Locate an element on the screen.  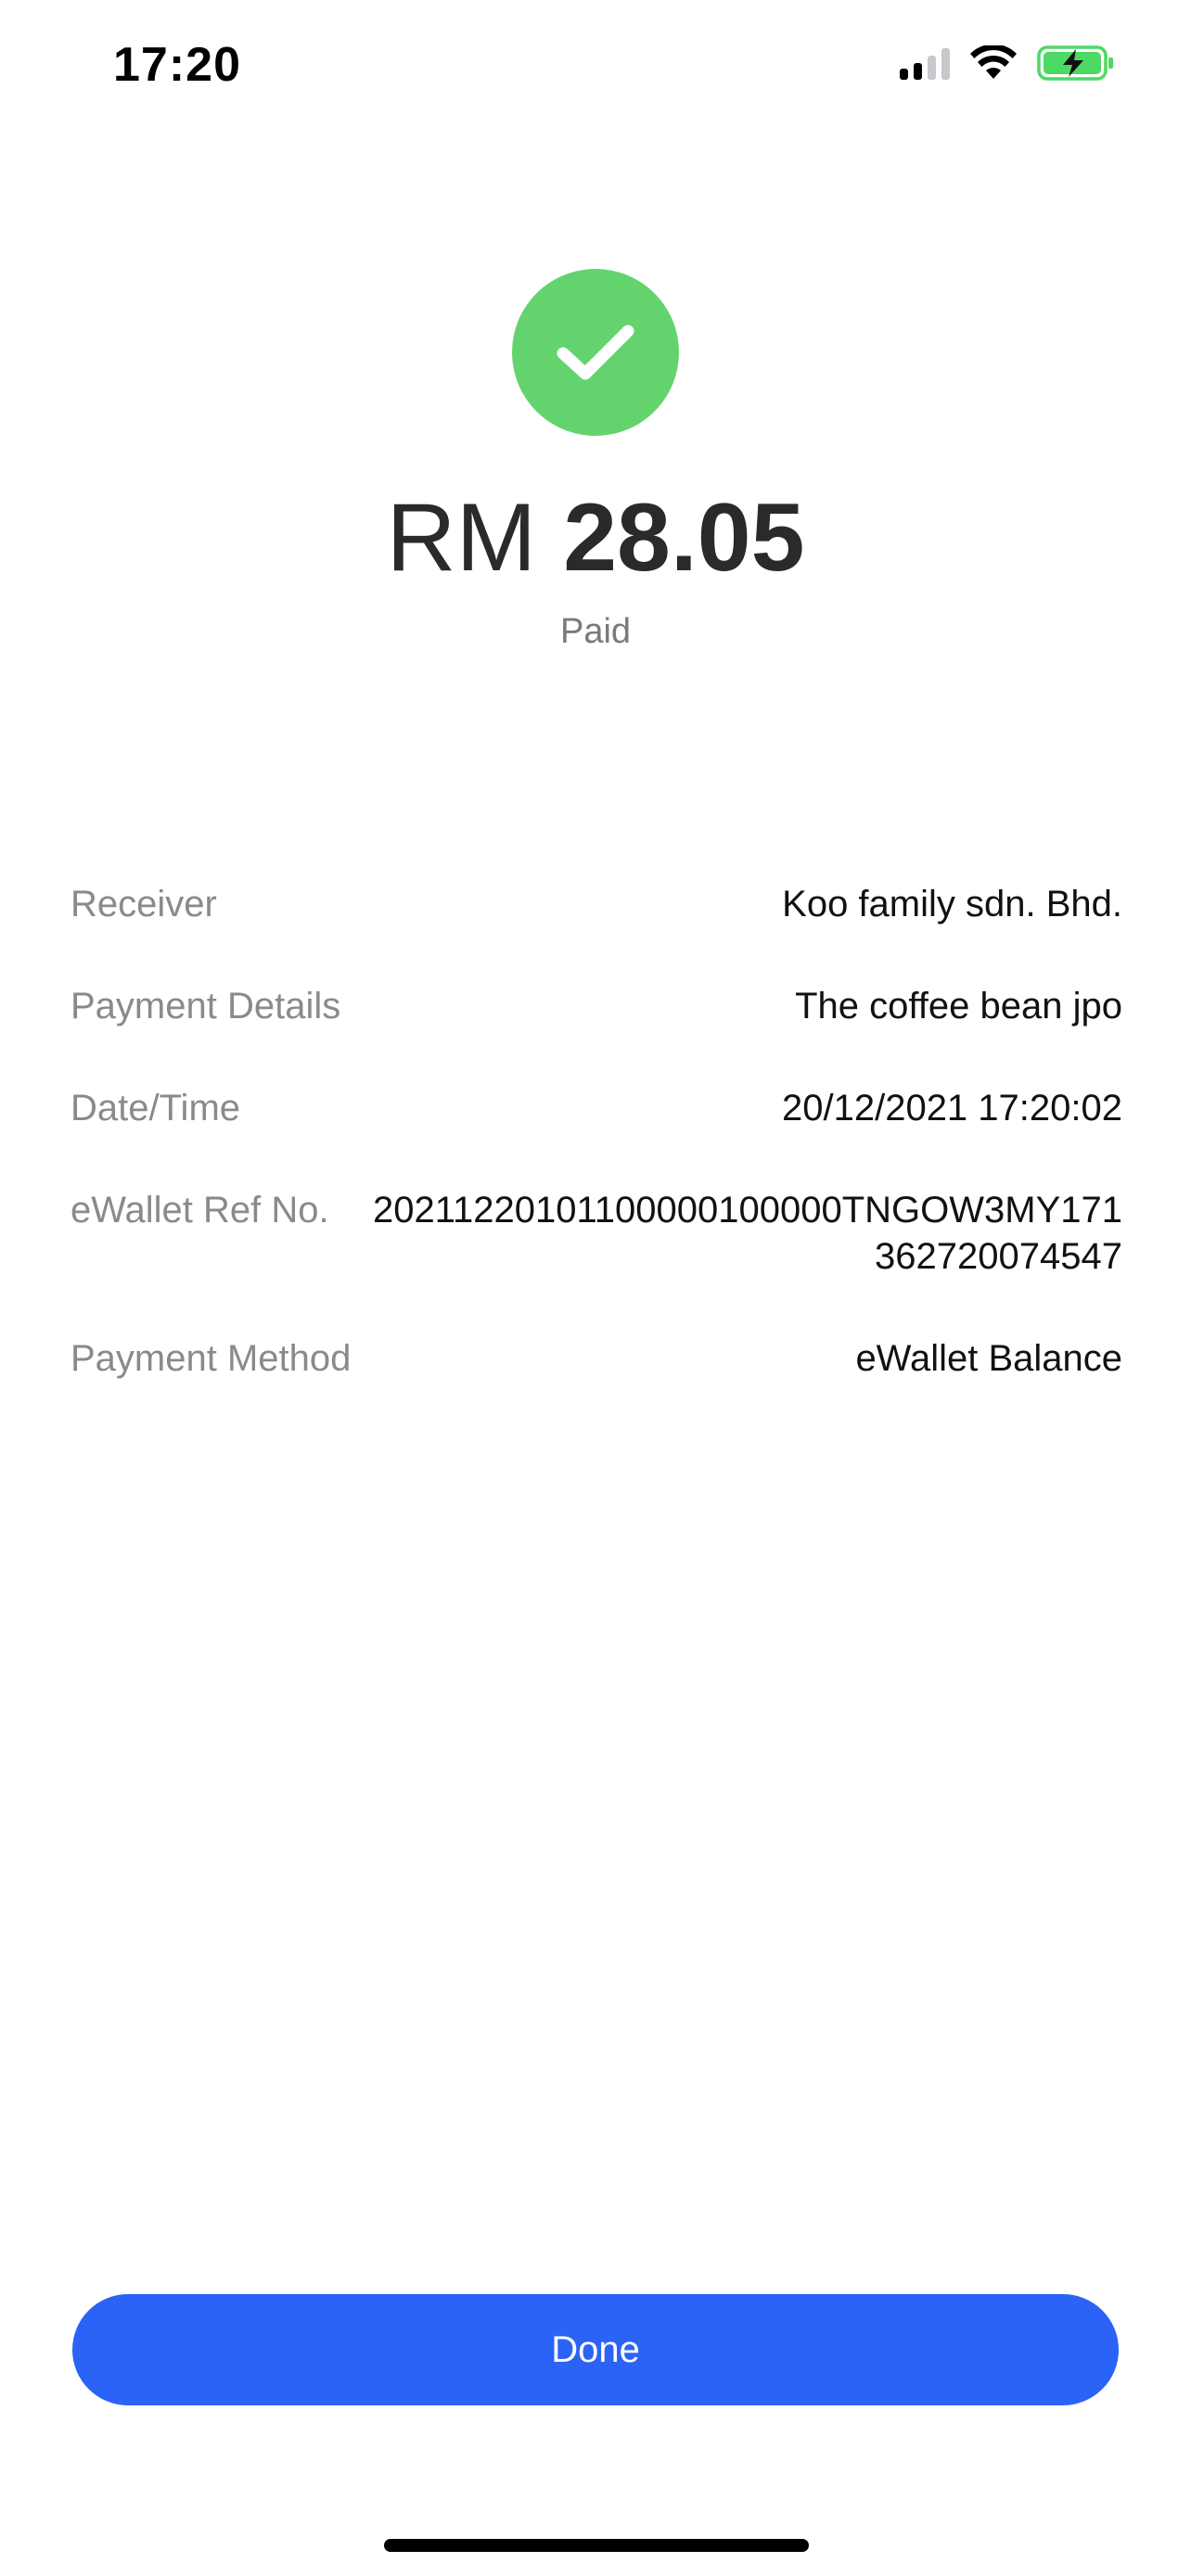
battery-charging-icon is located at coordinates (1075, 63).